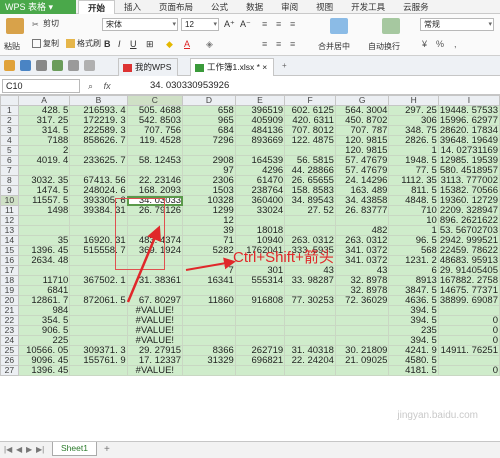 Image resolution: width=500 pixels, height=458 pixels. Describe the element at coordinates (9, 360) in the screenshot. I see `row-header: 26` at that location.